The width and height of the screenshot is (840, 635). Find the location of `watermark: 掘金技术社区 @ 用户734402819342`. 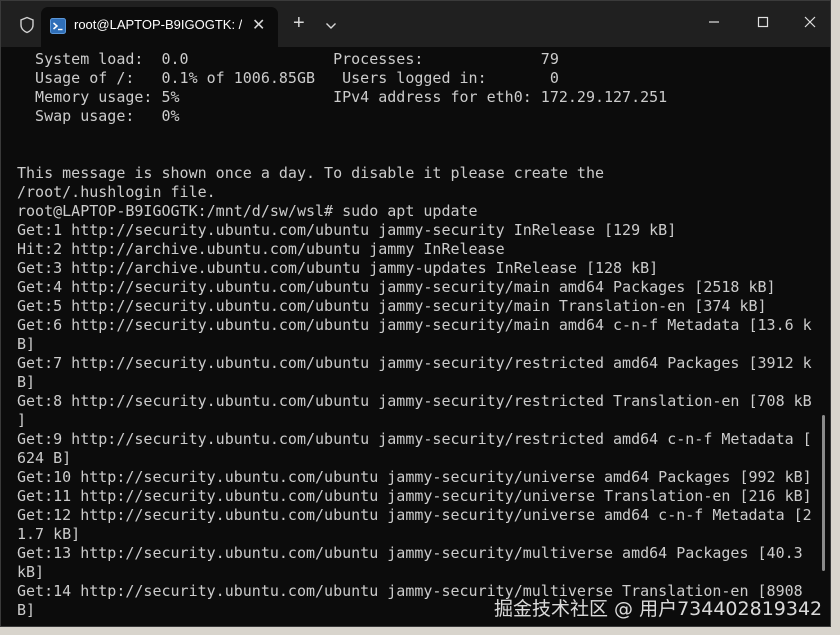

watermark: 掘金技术社区 @ 用户734402819342 is located at coordinates (658, 609).